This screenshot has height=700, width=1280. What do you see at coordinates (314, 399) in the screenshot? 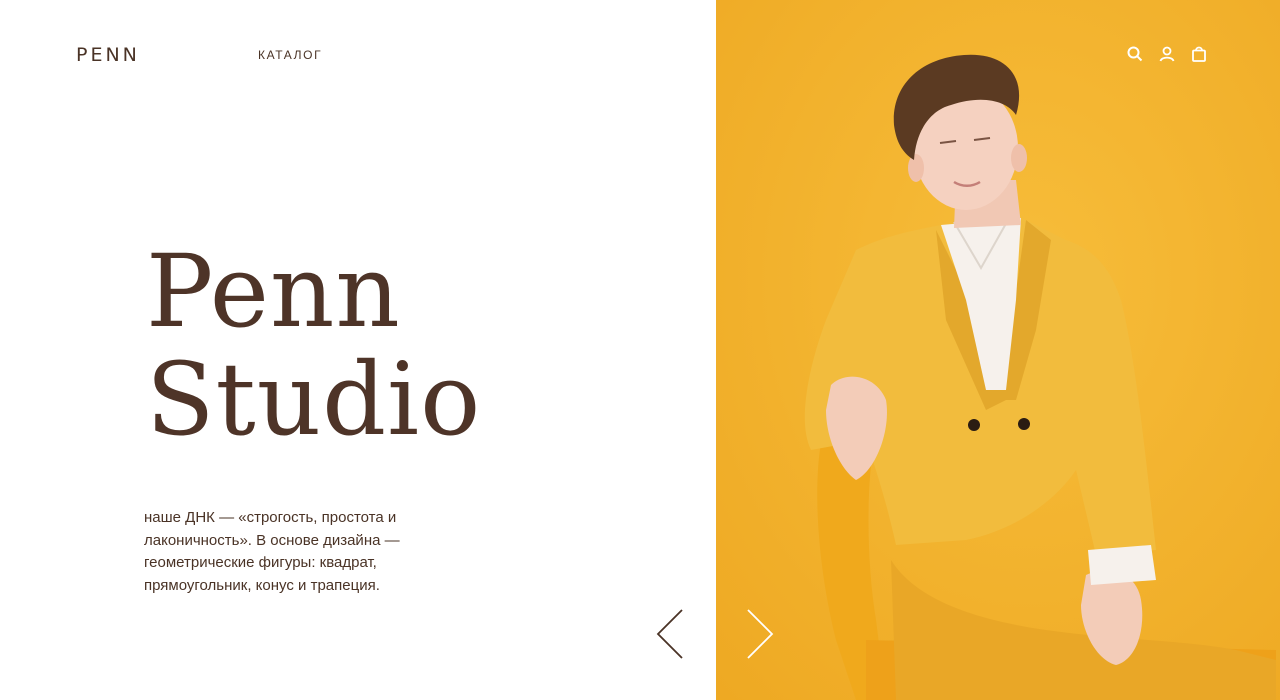
I see `hero-title-line-2: Studio` at bounding box center [314, 399].